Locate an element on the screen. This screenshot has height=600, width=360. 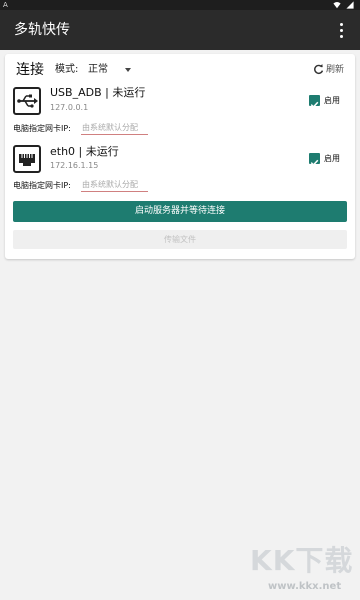
enable-checkbox-eth0: 启用 is located at coordinates (327, 159).